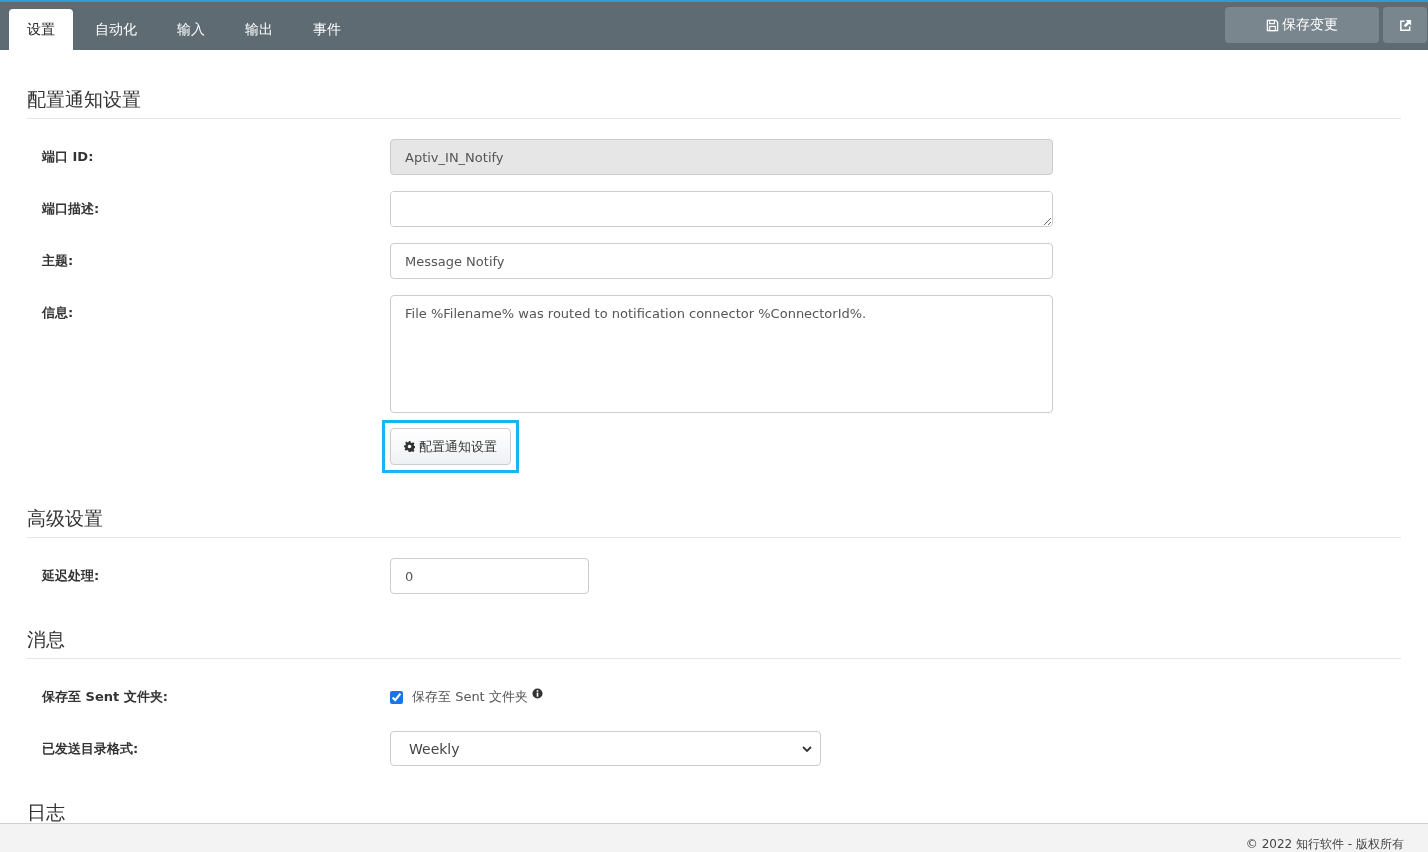  I want to click on section-heading: 高级设置, so click(714, 520).